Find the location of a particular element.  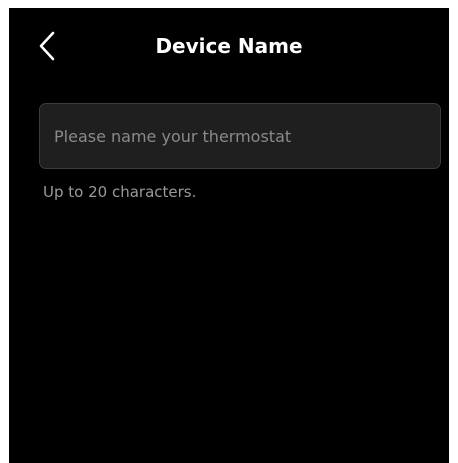

device-name-field is located at coordinates (240, 136).